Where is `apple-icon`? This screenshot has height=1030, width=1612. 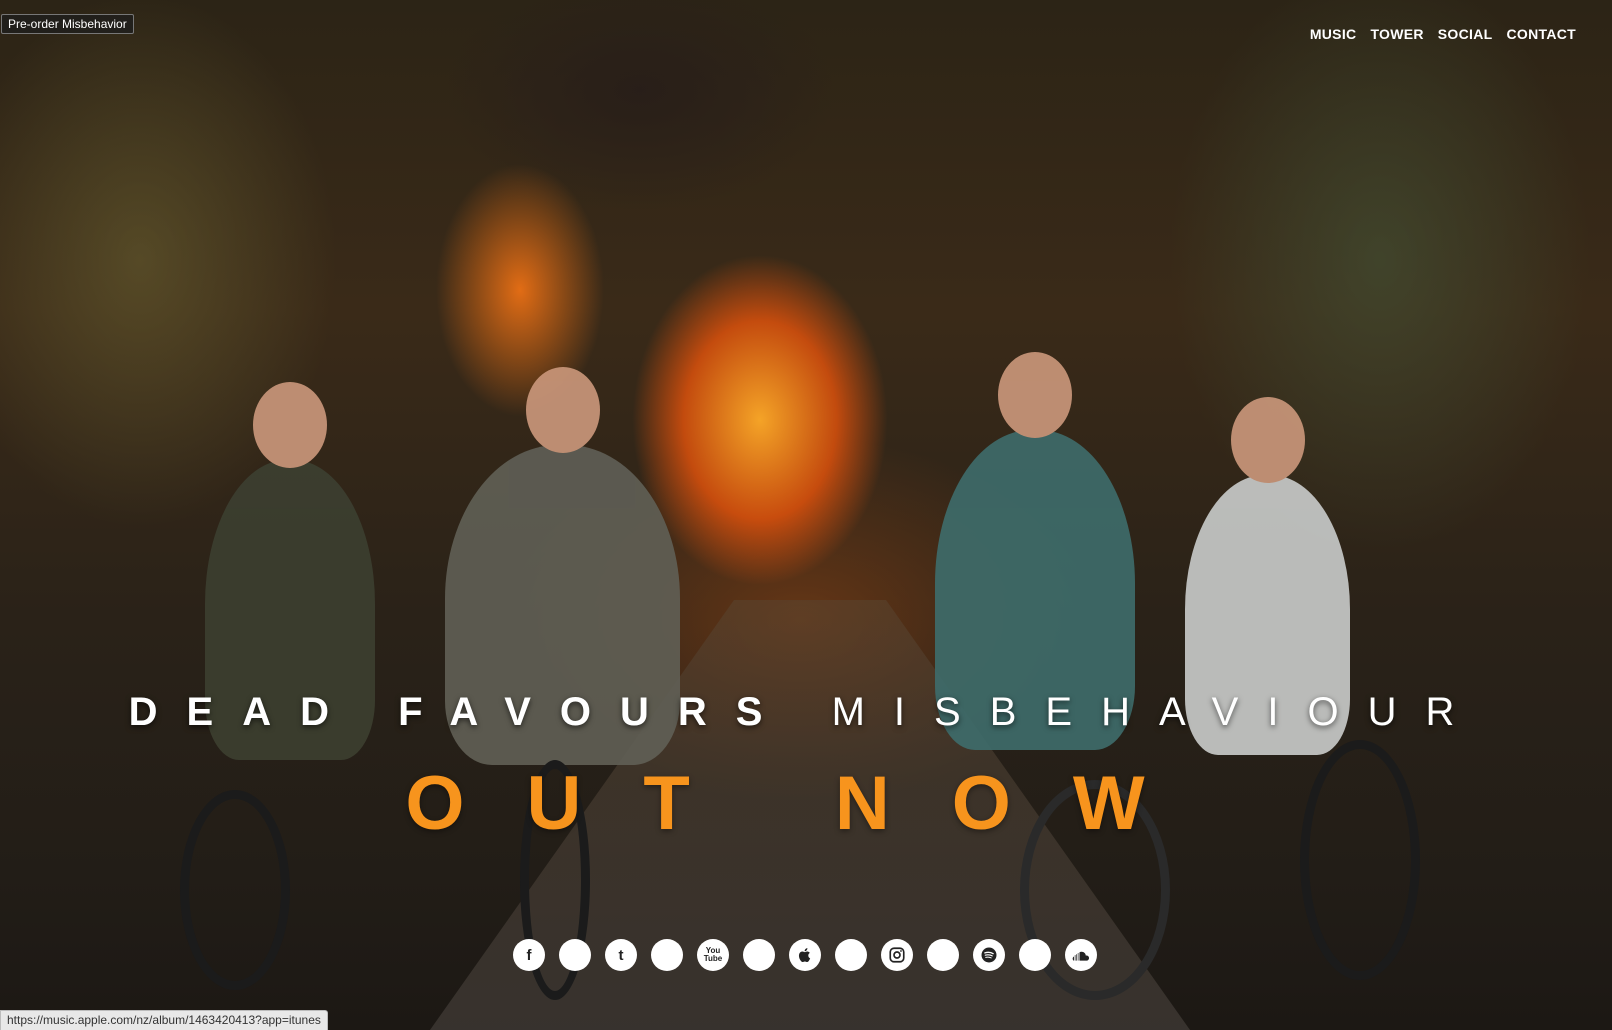 apple-icon is located at coordinates (805, 955).